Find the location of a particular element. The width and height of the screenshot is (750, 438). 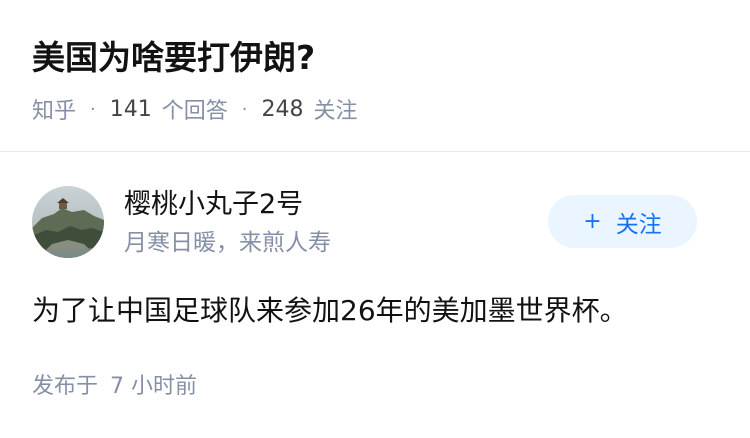

answer-count: 141 is located at coordinates (130, 109).